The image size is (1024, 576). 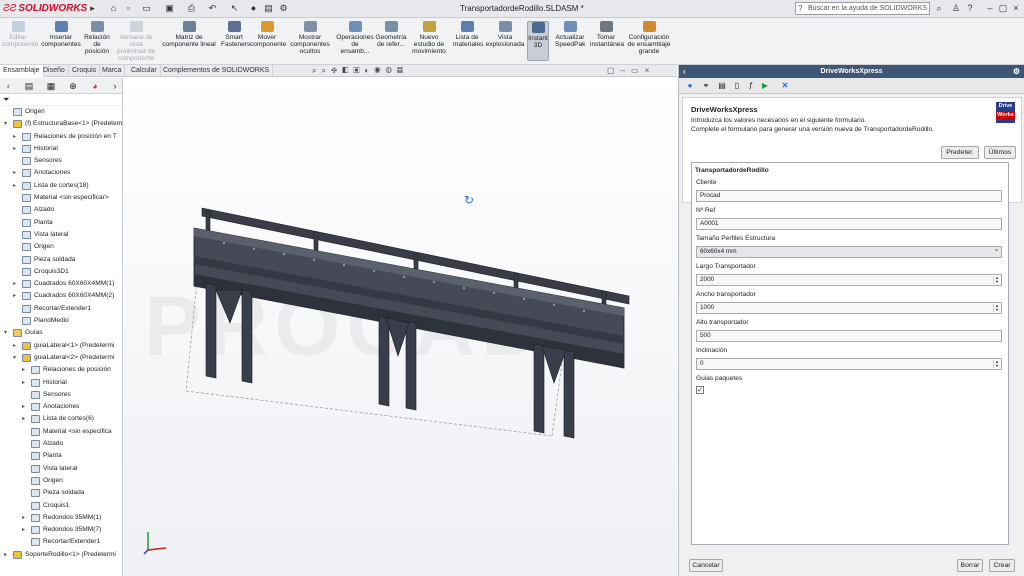 I want to click on profile-size-select: 60x60x4 mm ⌄, so click(x=849, y=252).